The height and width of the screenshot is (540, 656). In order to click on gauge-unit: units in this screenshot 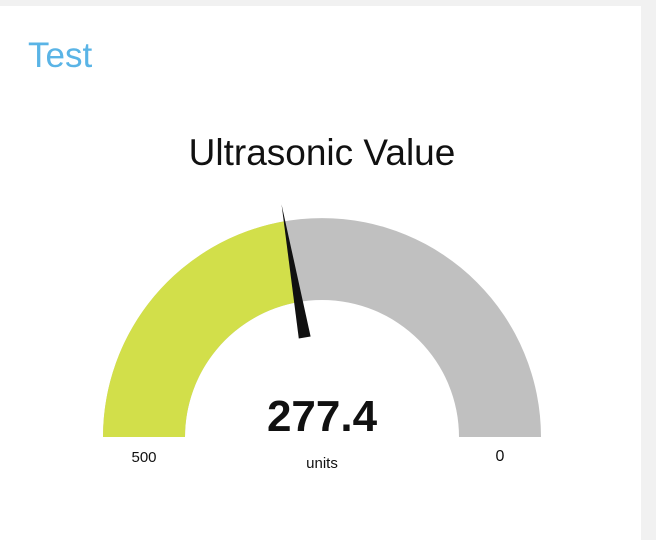, I will do `click(322, 463)`.